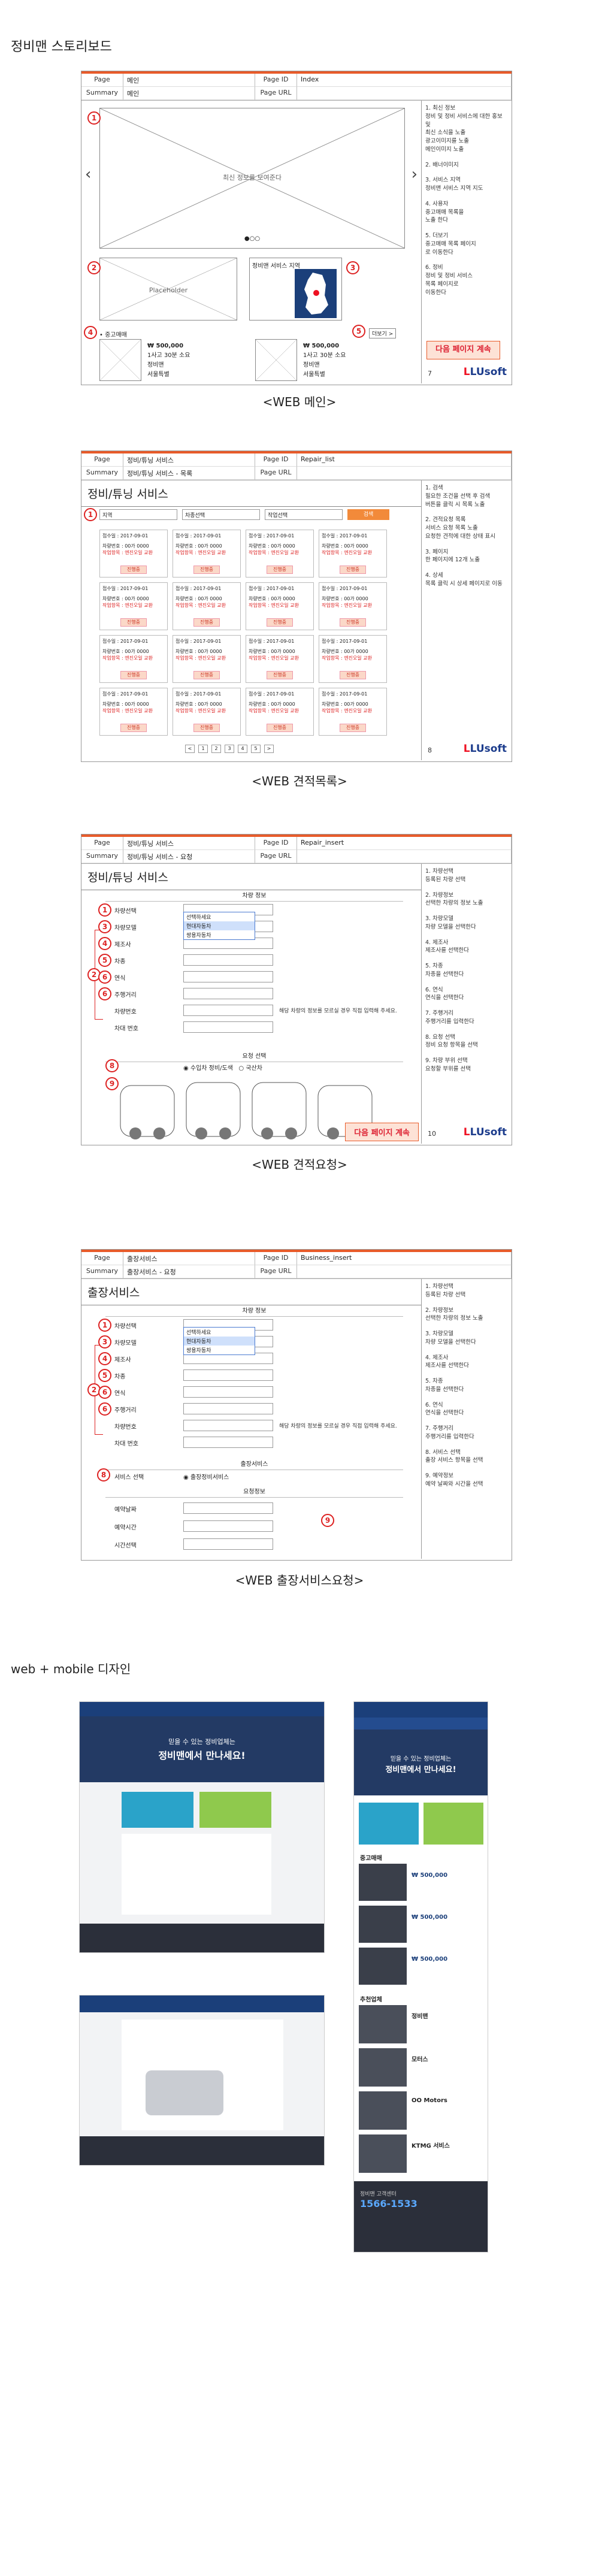  What do you see at coordinates (421, 2024) in the screenshot?
I see `mobile-shop-item: 정비맨` at bounding box center [421, 2024].